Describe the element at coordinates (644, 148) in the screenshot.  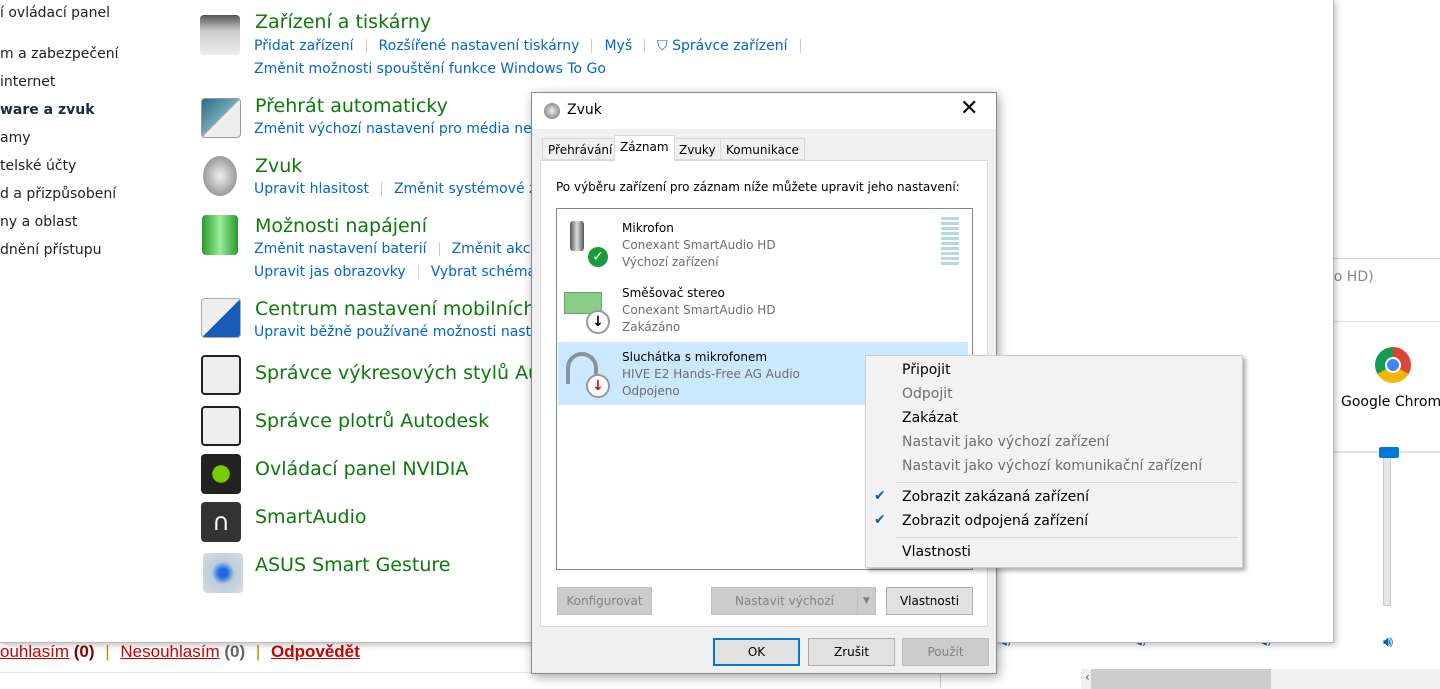
I see `tab-recording: Záznam` at that location.